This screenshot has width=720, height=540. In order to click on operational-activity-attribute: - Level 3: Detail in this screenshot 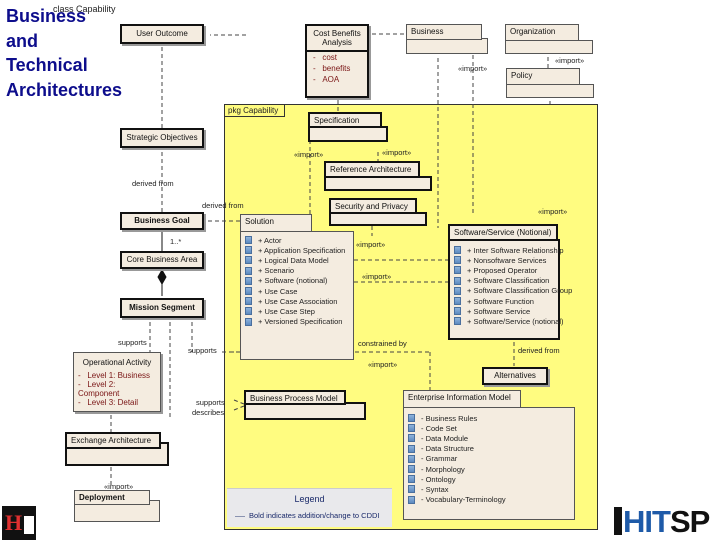, I will do `click(108, 402)`.